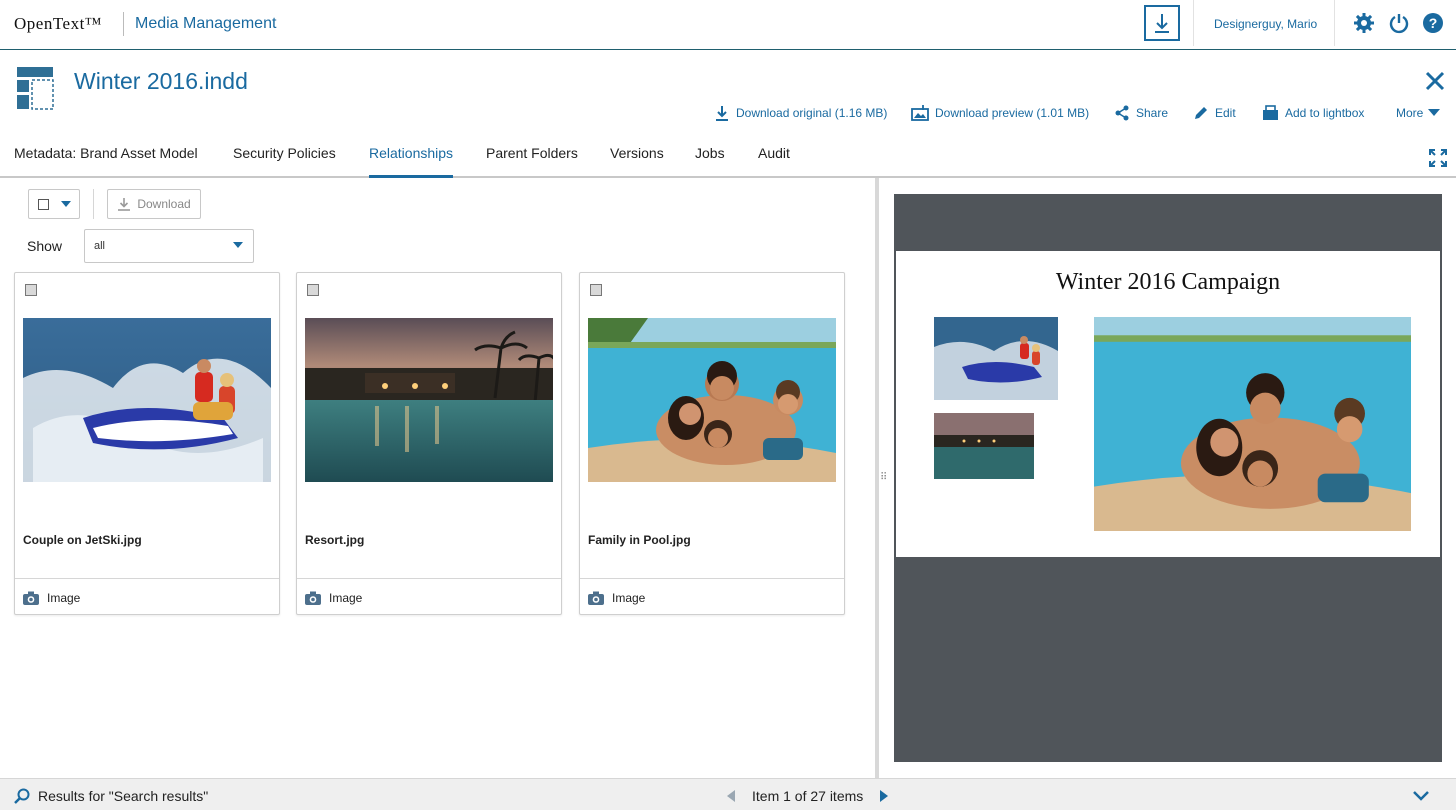 The height and width of the screenshot is (810, 1456). Describe the element at coordinates (45, 246) in the screenshot. I see `show-label: Show` at that location.